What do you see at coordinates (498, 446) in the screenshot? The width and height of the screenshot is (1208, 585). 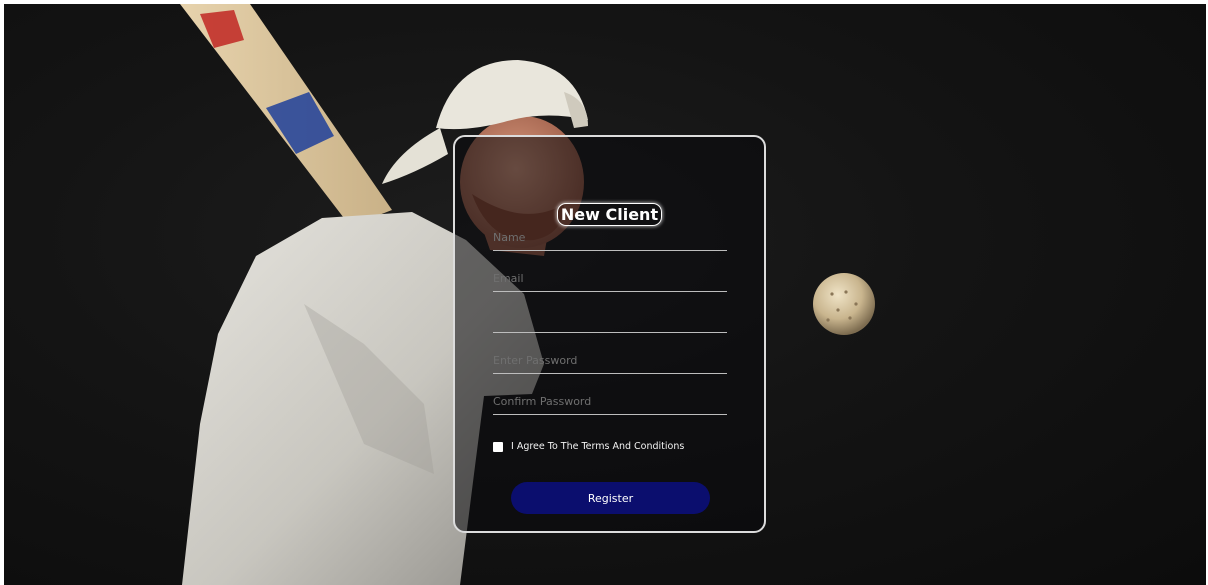 I see `terms-checkbox` at bounding box center [498, 446].